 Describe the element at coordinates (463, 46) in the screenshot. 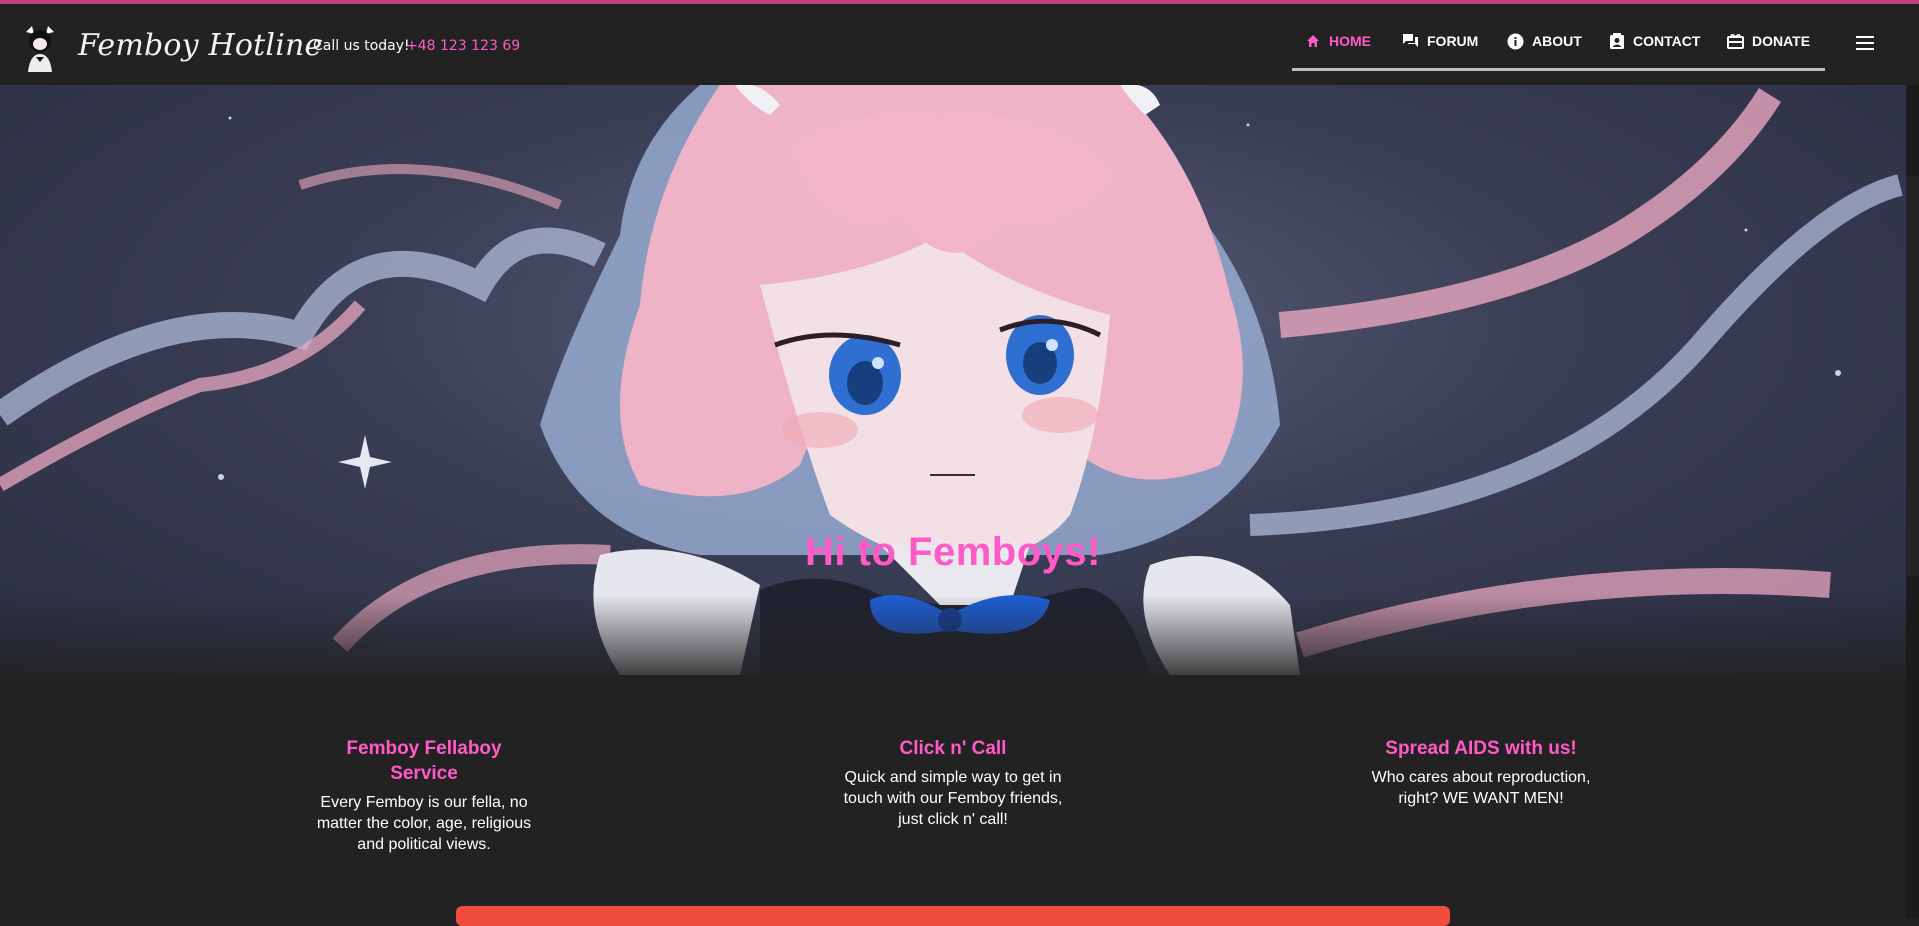

I see `phone-link: +48 123 123 69` at that location.